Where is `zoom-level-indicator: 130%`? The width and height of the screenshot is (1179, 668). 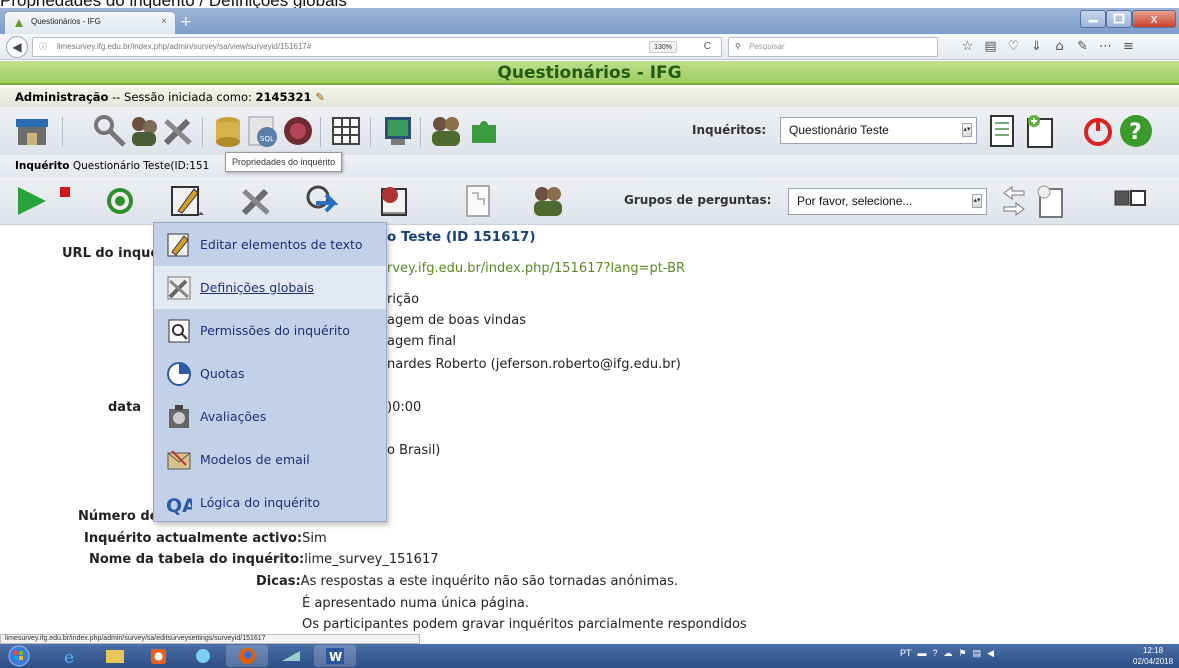
zoom-level-indicator: 130% is located at coordinates (663, 47).